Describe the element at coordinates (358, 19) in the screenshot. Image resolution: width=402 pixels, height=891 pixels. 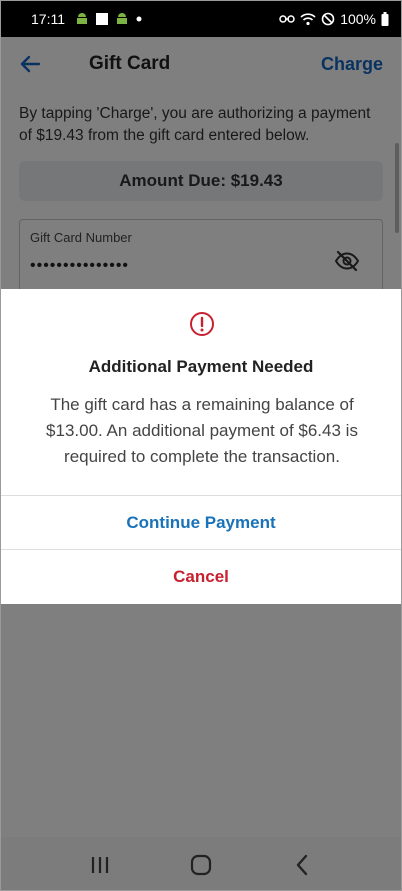
I see `battery-percent: 100%` at that location.